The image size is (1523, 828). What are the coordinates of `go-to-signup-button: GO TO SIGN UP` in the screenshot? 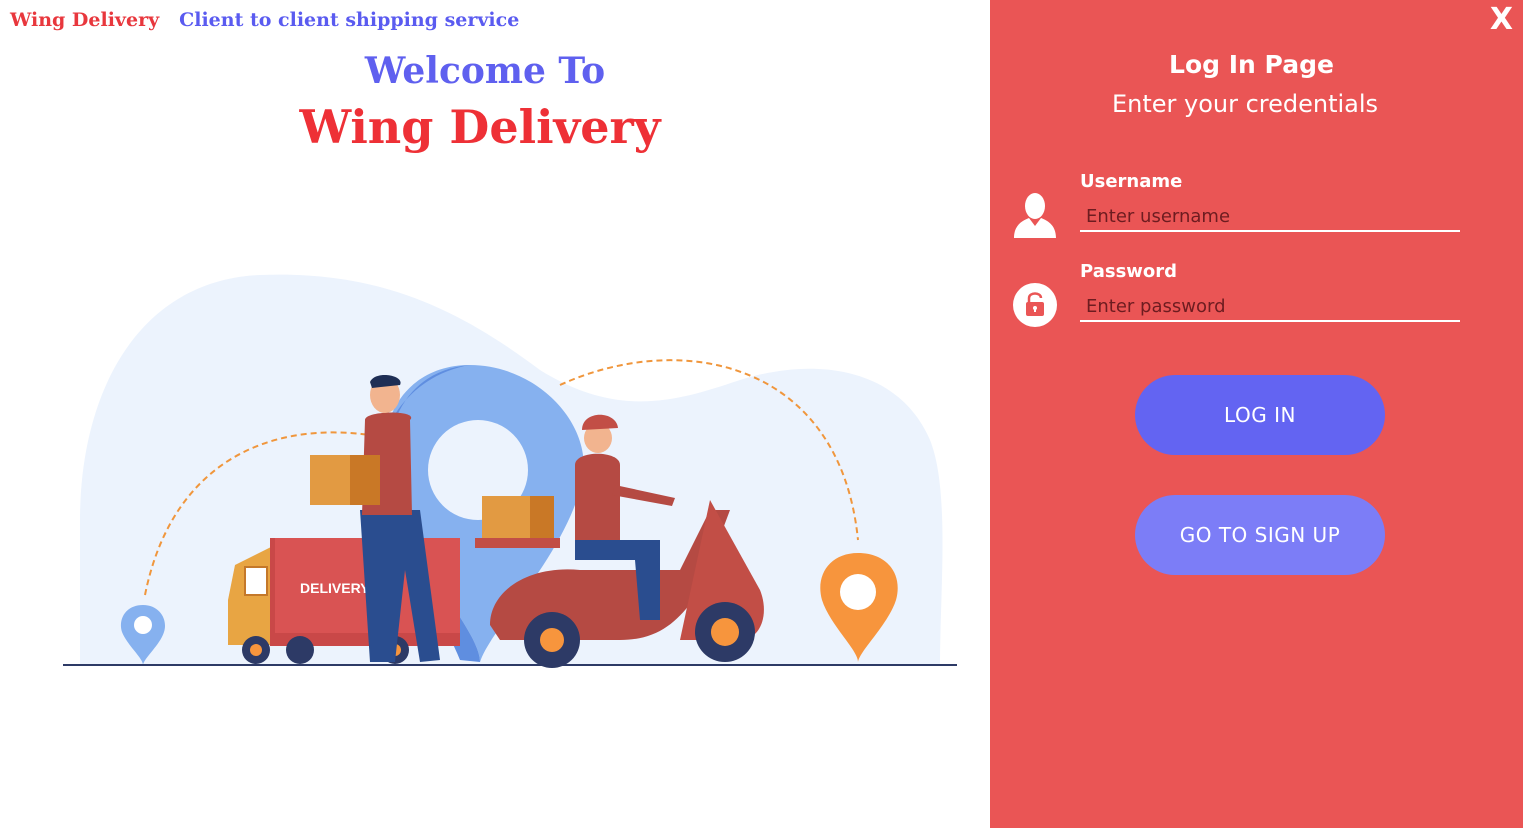 It's located at (1260, 535).